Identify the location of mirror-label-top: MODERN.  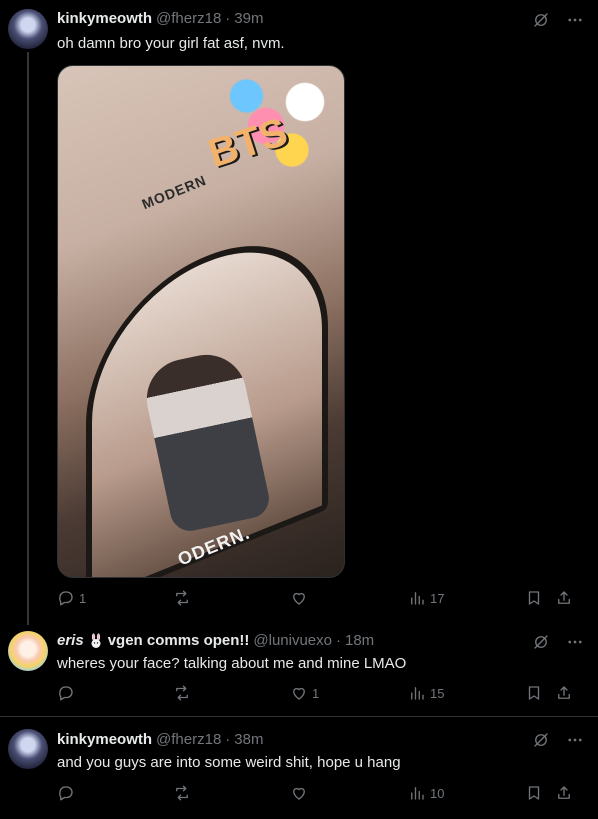
(174, 192).